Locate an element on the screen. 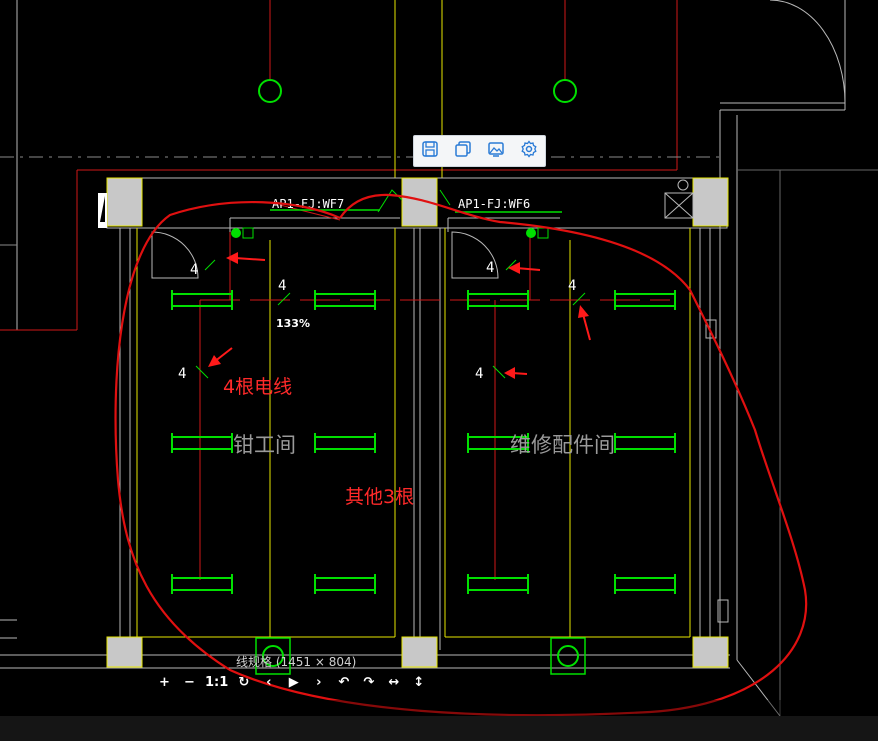  wire-mark-5: 4 is located at coordinates (572, 286).